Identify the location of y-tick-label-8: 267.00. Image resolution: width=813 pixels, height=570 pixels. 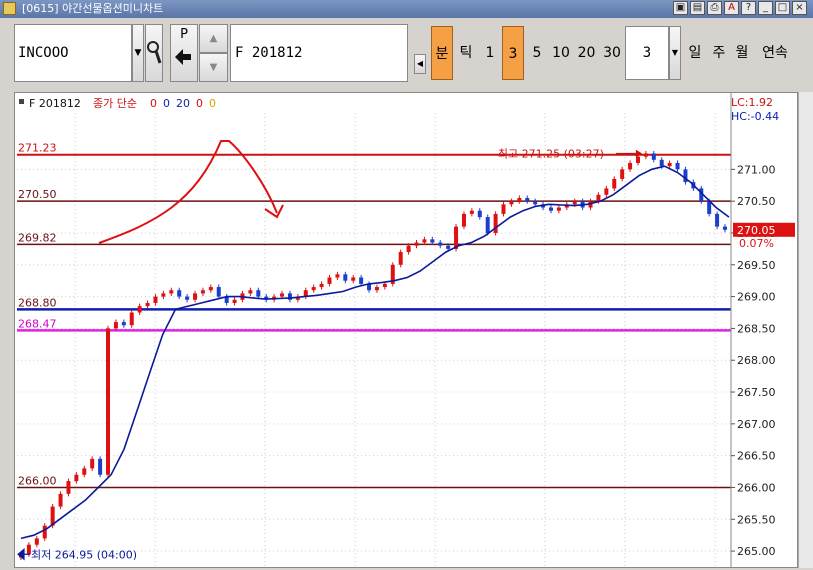
(756, 424).